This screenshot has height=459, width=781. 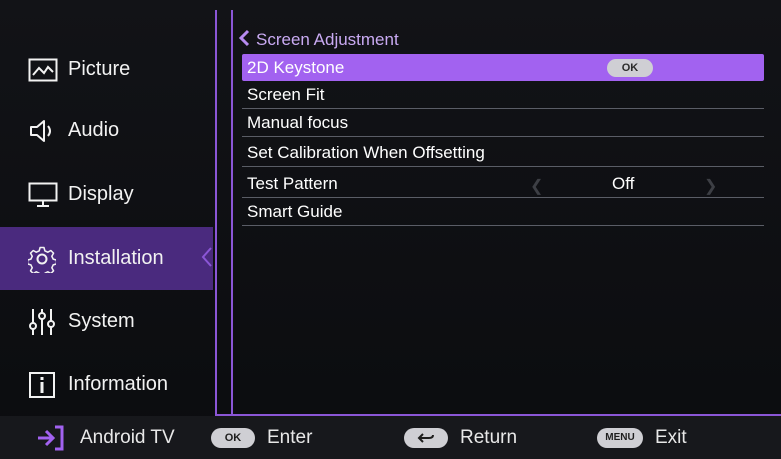 I want to click on monitor-icon, so click(x=44, y=195).